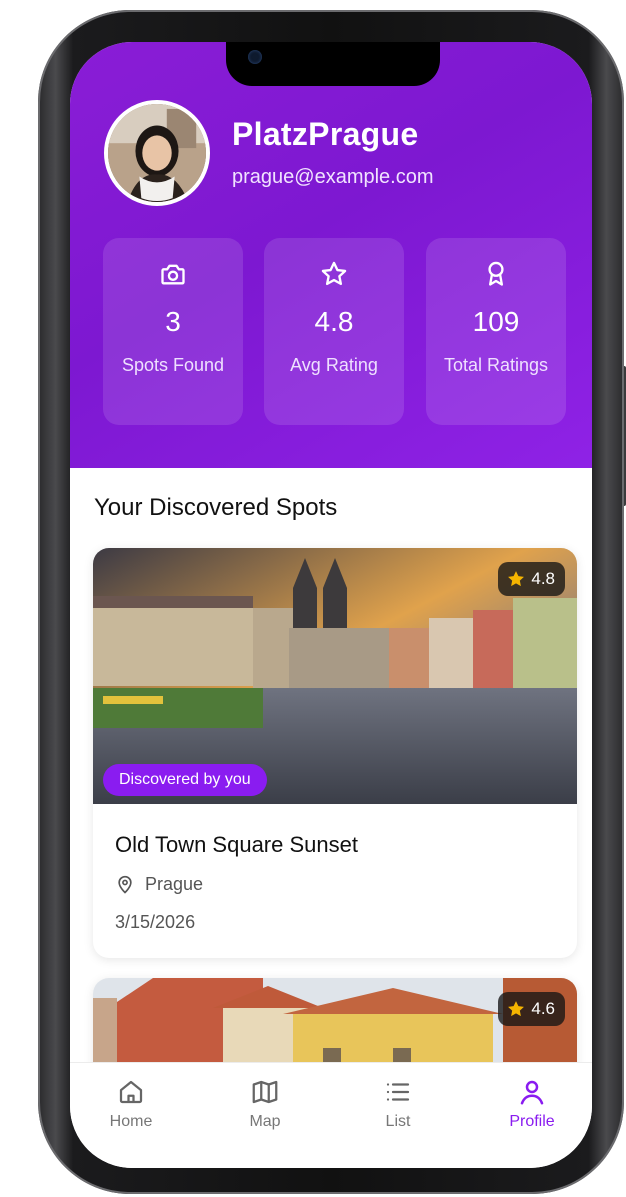  I want to click on spot-location-label: Prague, so click(174, 884).